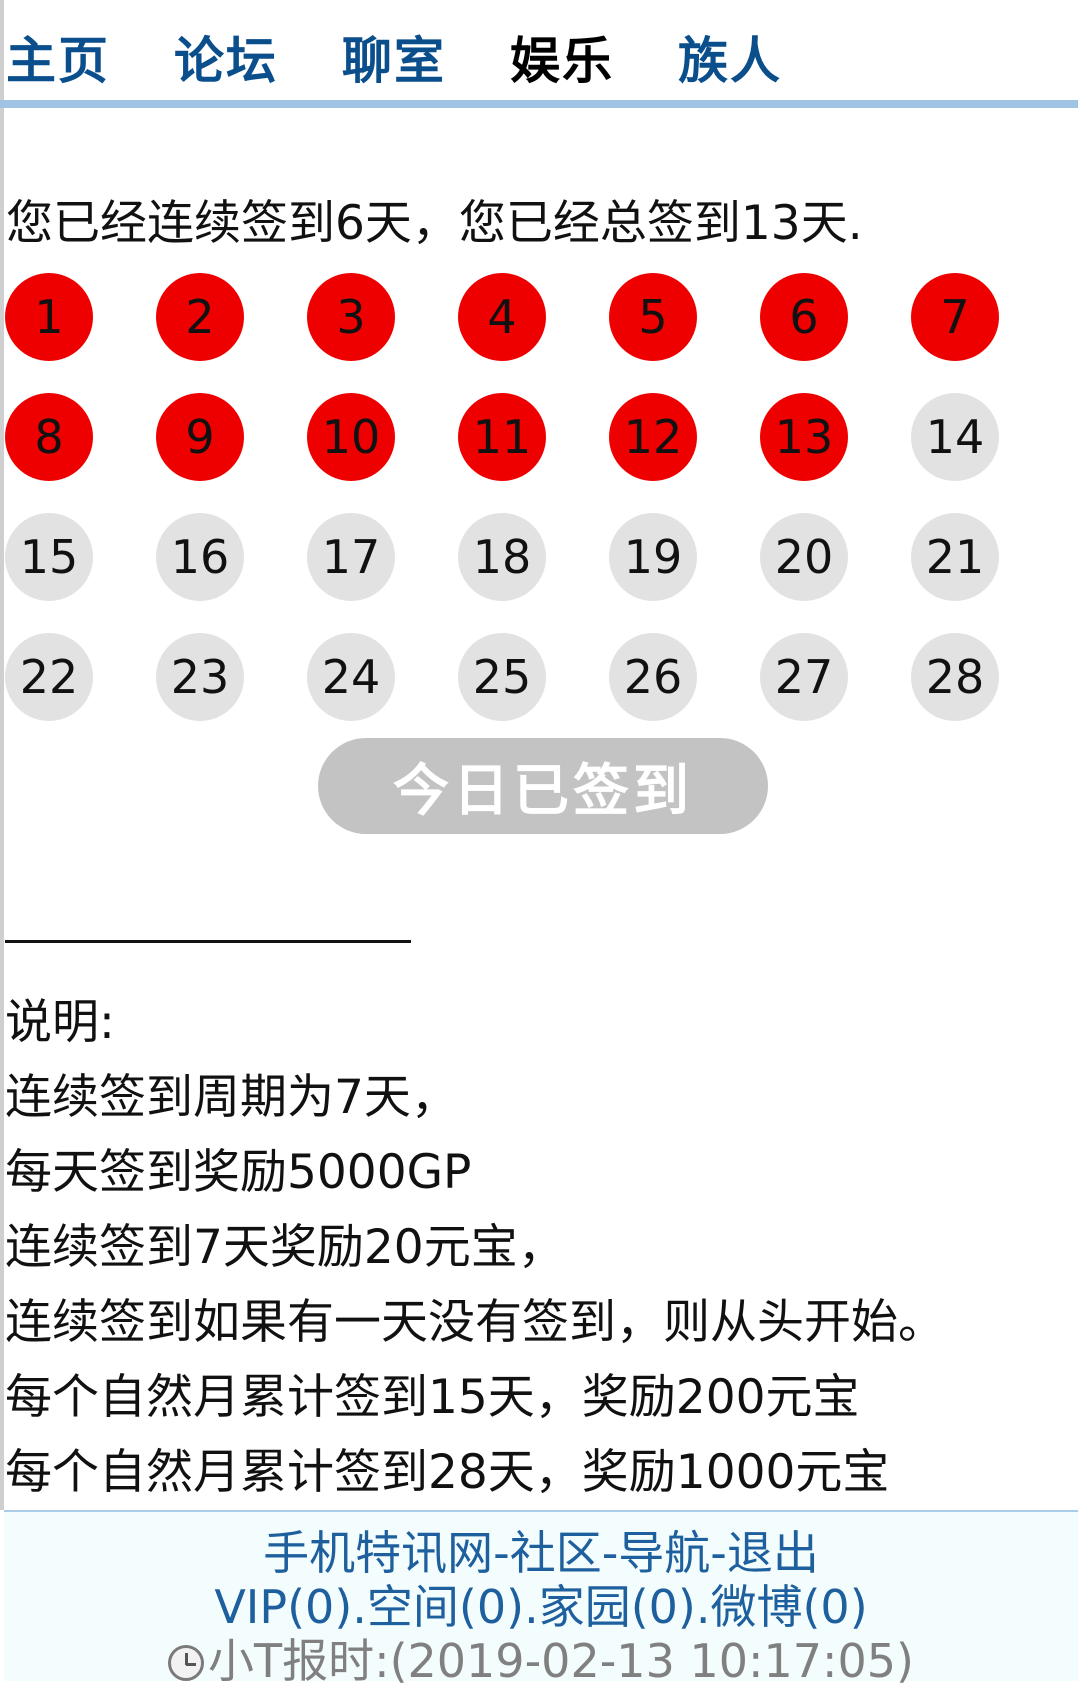  I want to click on notes-line: 每天签到奖励5000GP, so click(238, 1172).